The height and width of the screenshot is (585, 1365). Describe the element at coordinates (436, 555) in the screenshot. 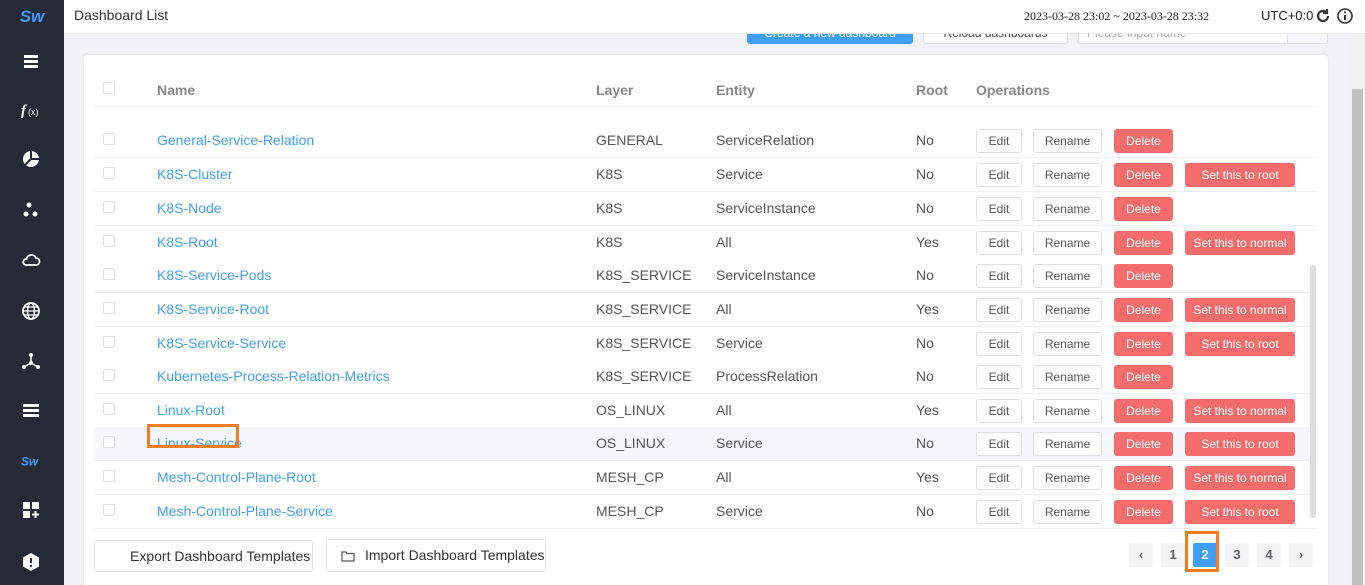

I see `import-templates-button: Import Dashboard Templates` at that location.